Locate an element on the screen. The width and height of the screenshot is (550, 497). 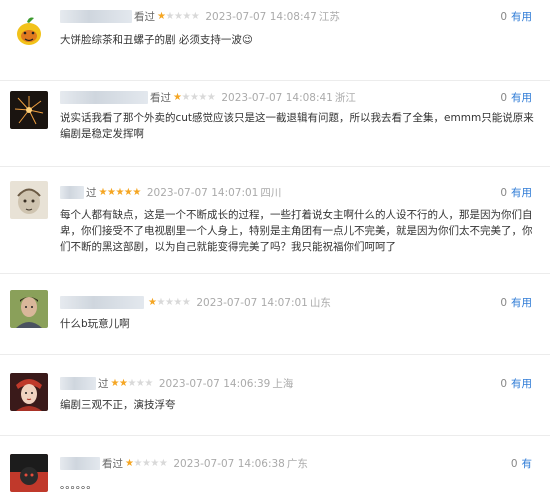
useful-label: 有 is located at coordinates (527, 464).